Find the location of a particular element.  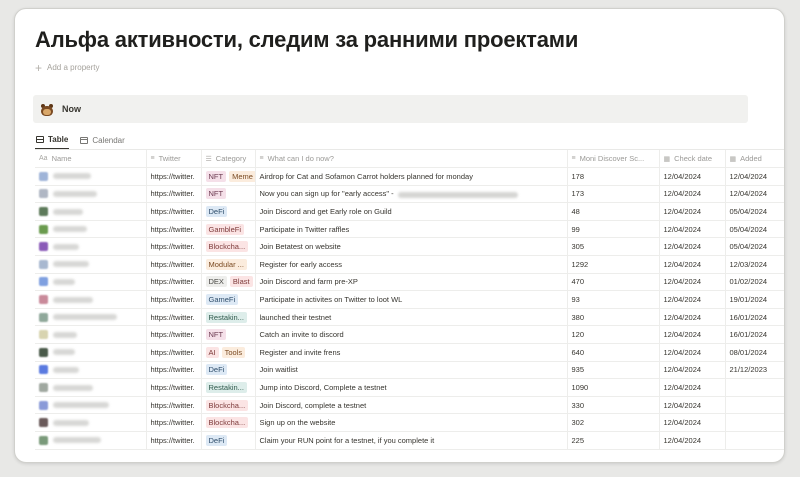

cell-score: 99 is located at coordinates (613, 229).